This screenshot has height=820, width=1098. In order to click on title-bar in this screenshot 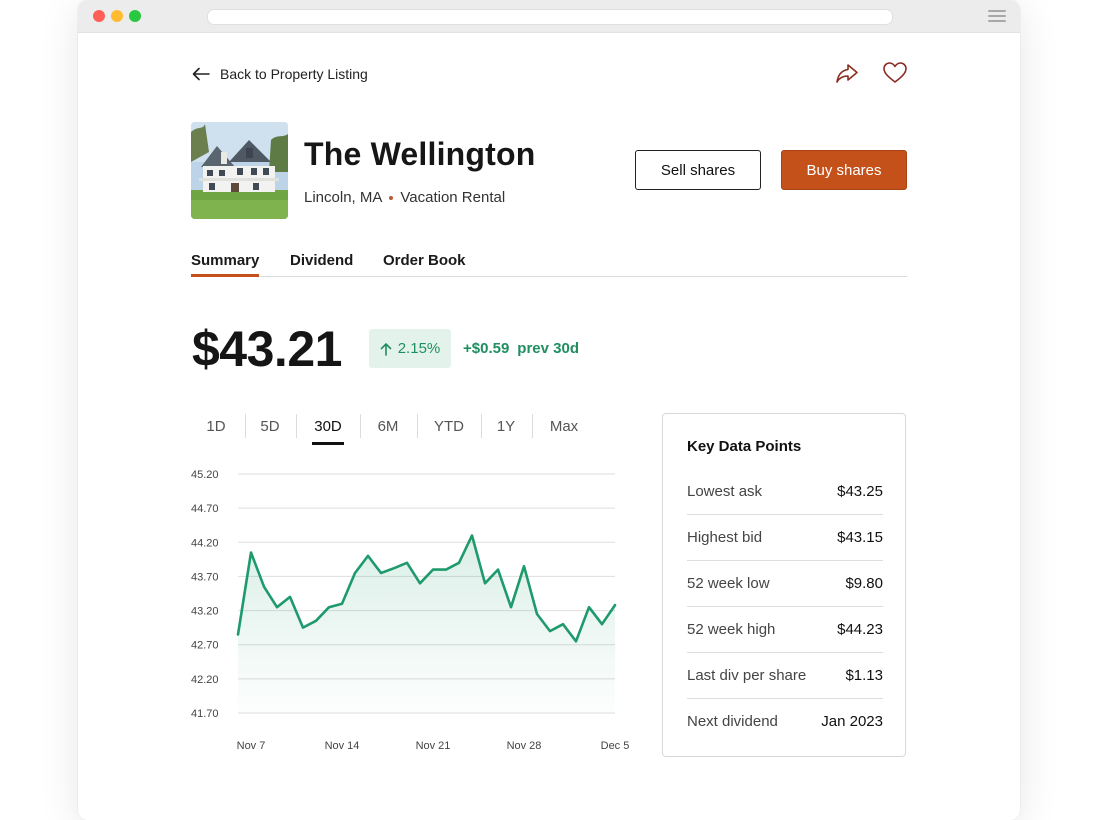, I will do `click(549, 16)`.